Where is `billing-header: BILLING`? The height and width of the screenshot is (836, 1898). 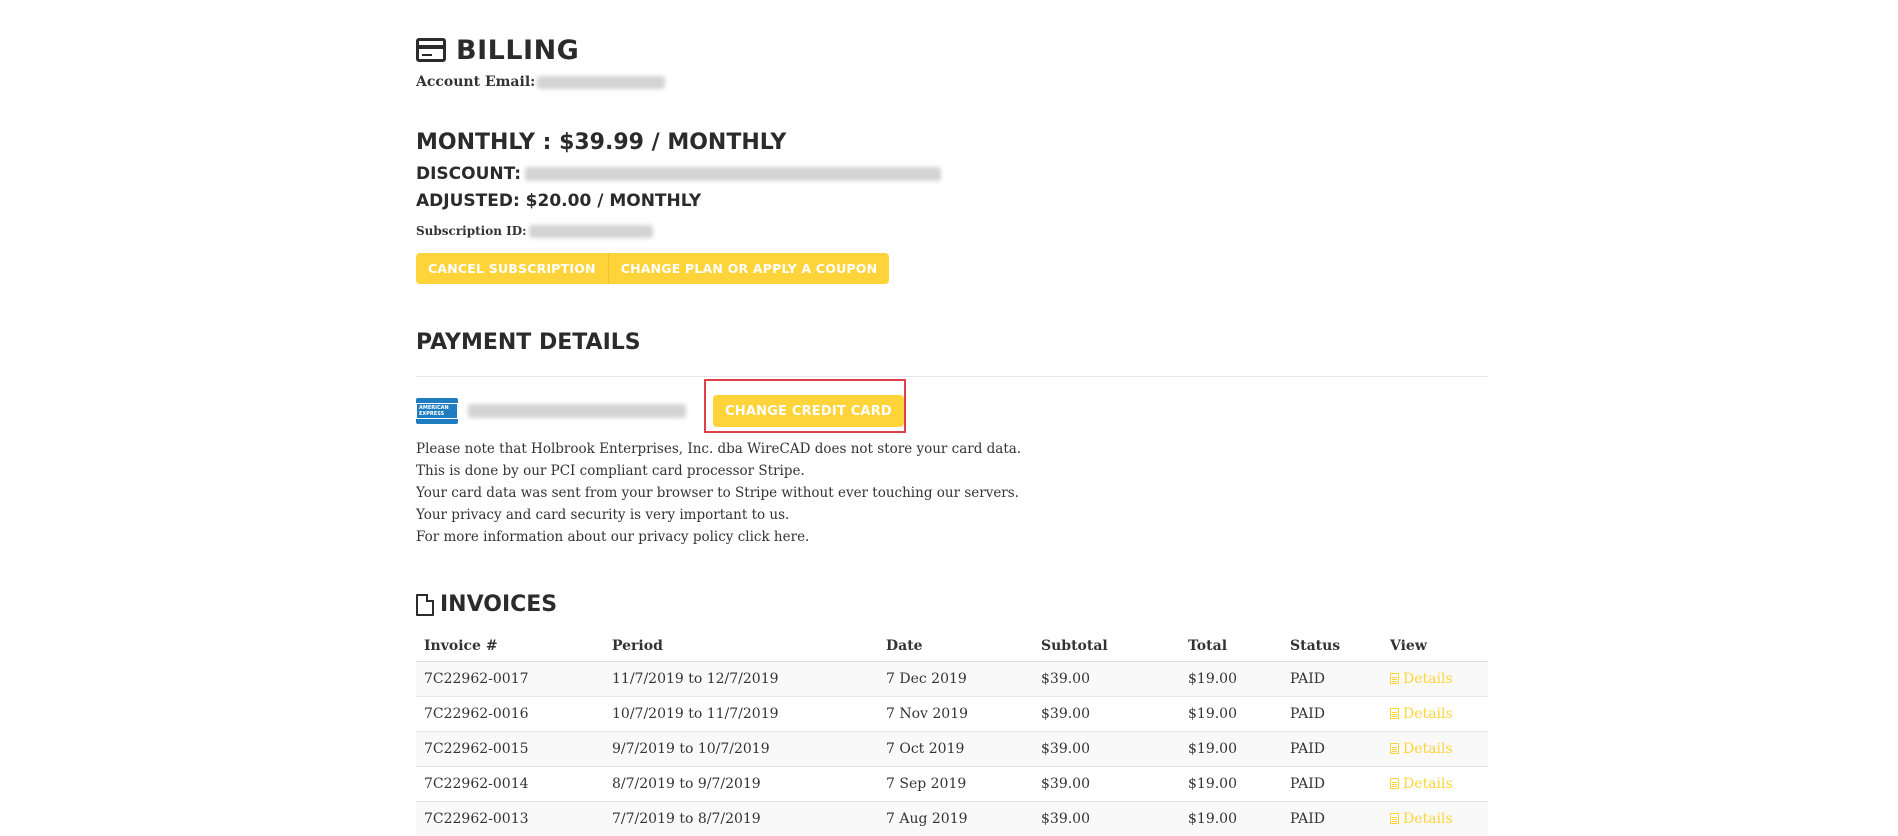
billing-header: BILLING is located at coordinates (497, 50).